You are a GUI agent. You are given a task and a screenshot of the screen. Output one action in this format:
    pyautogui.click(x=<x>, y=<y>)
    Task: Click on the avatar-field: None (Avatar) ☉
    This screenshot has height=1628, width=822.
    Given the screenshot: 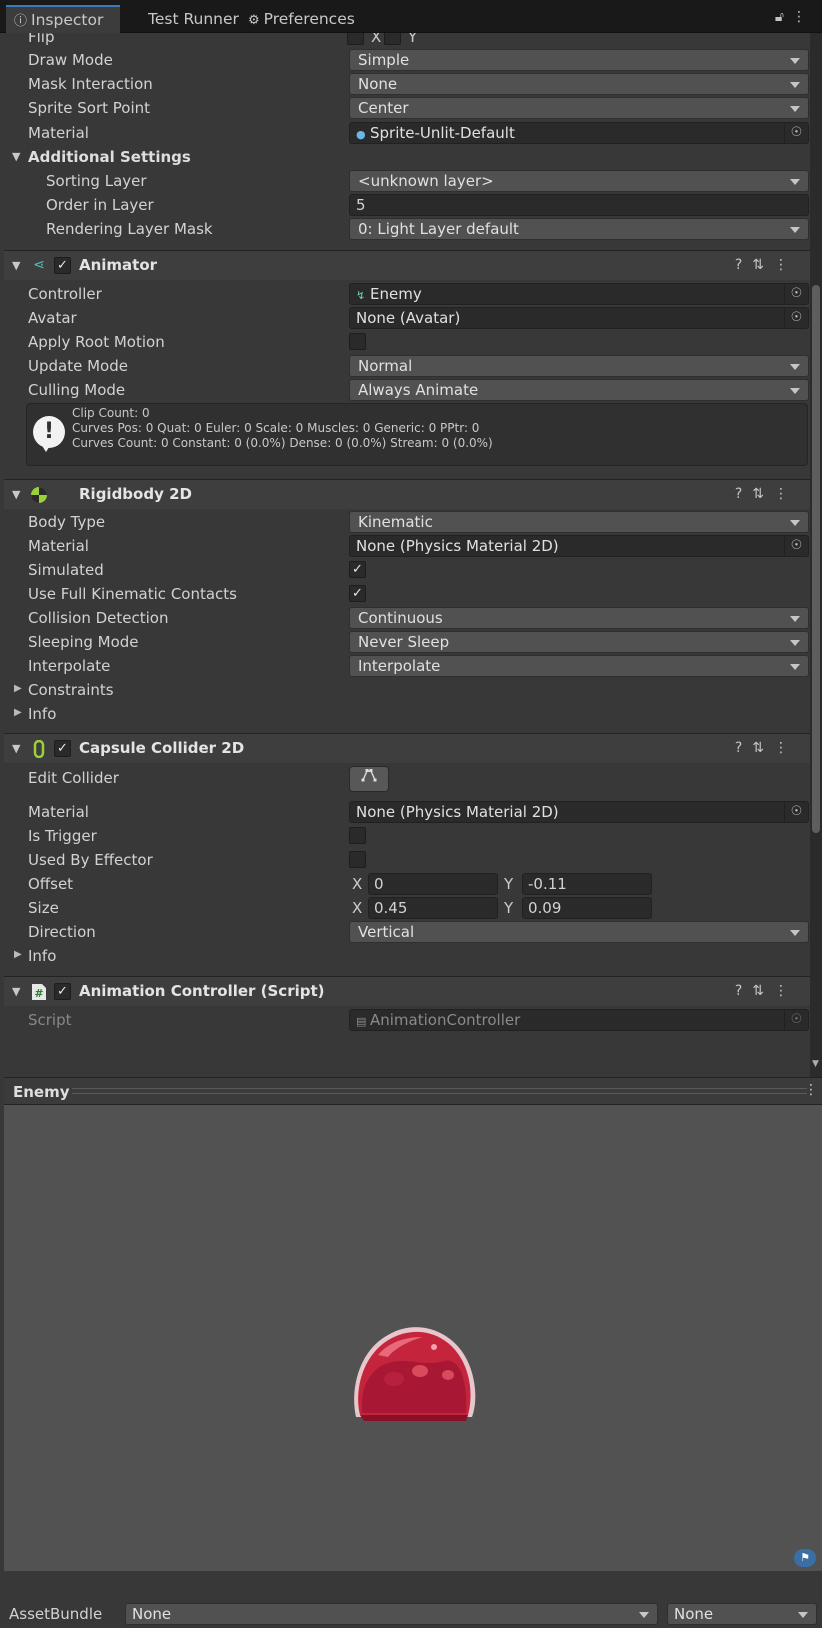 What is the action you would take?
    pyautogui.click(x=579, y=318)
    